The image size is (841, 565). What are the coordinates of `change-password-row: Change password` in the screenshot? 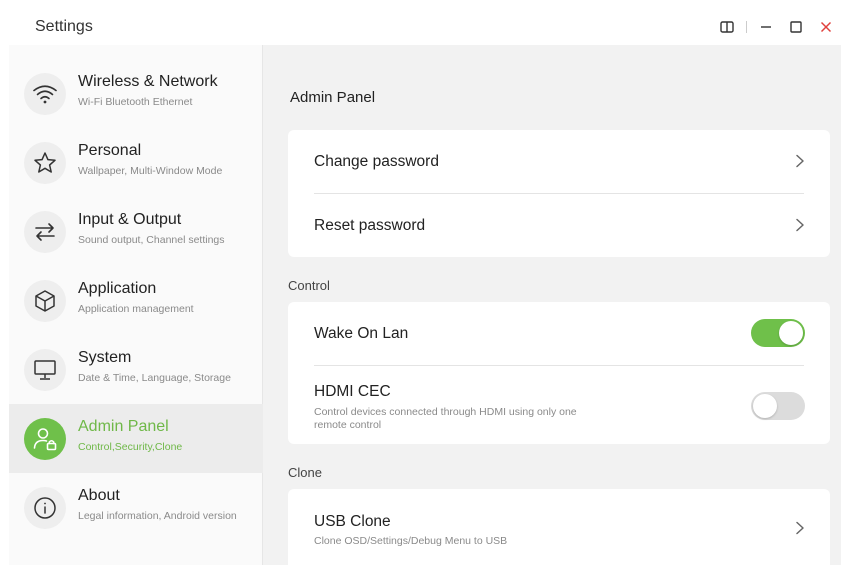 It's located at (559, 161).